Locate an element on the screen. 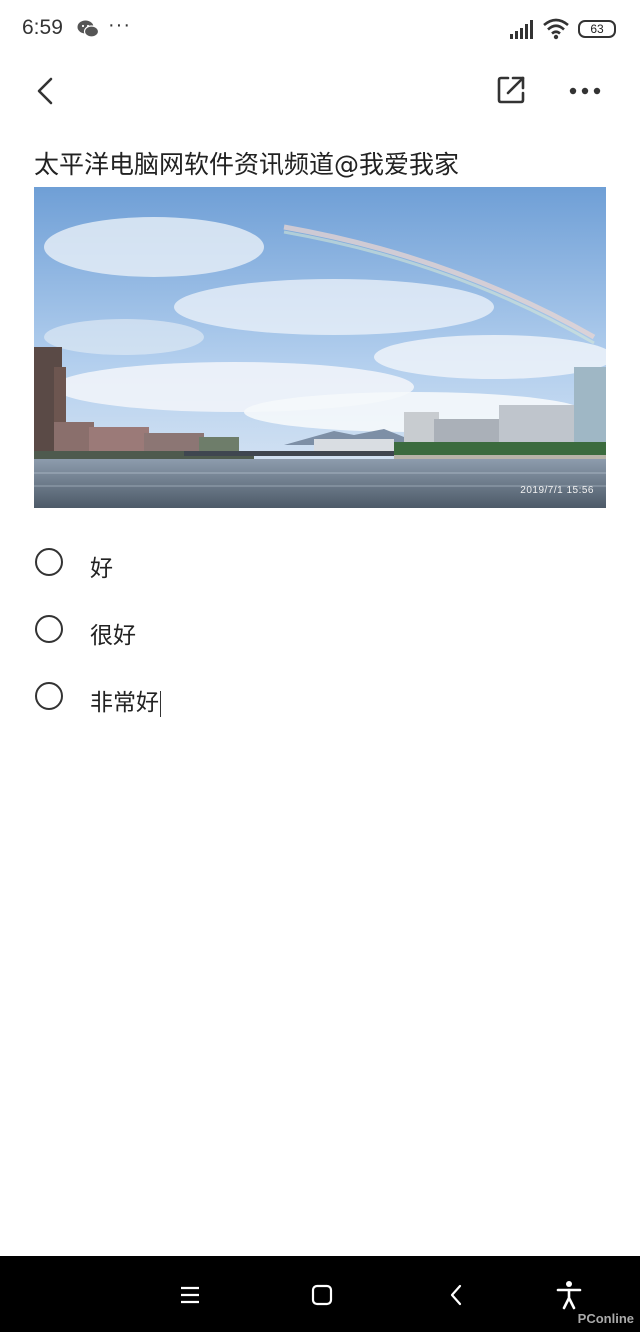  chevron-left-icon is located at coordinates (45, 91).